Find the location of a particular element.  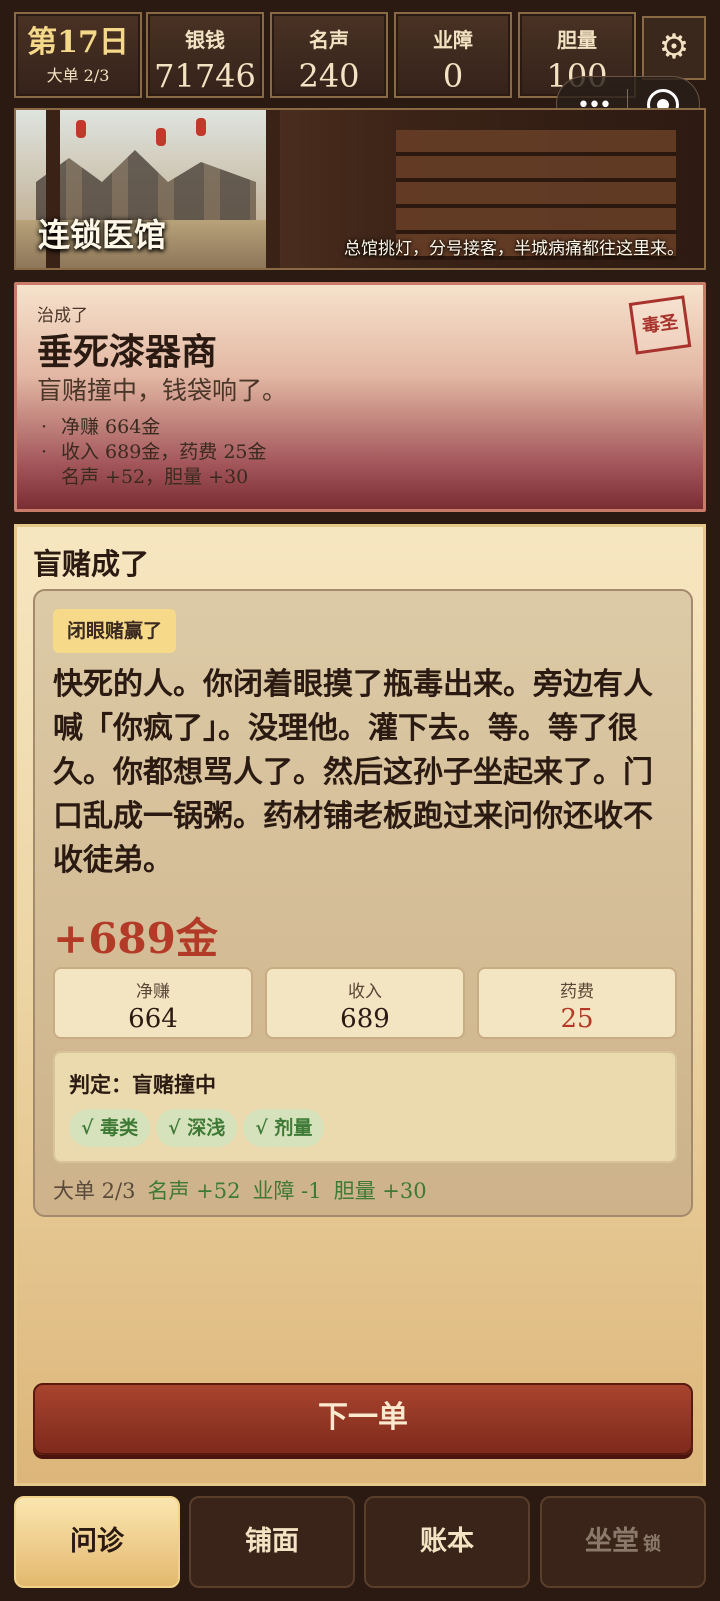

courage-change: 胆量 +30 is located at coordinates (380, 1191).